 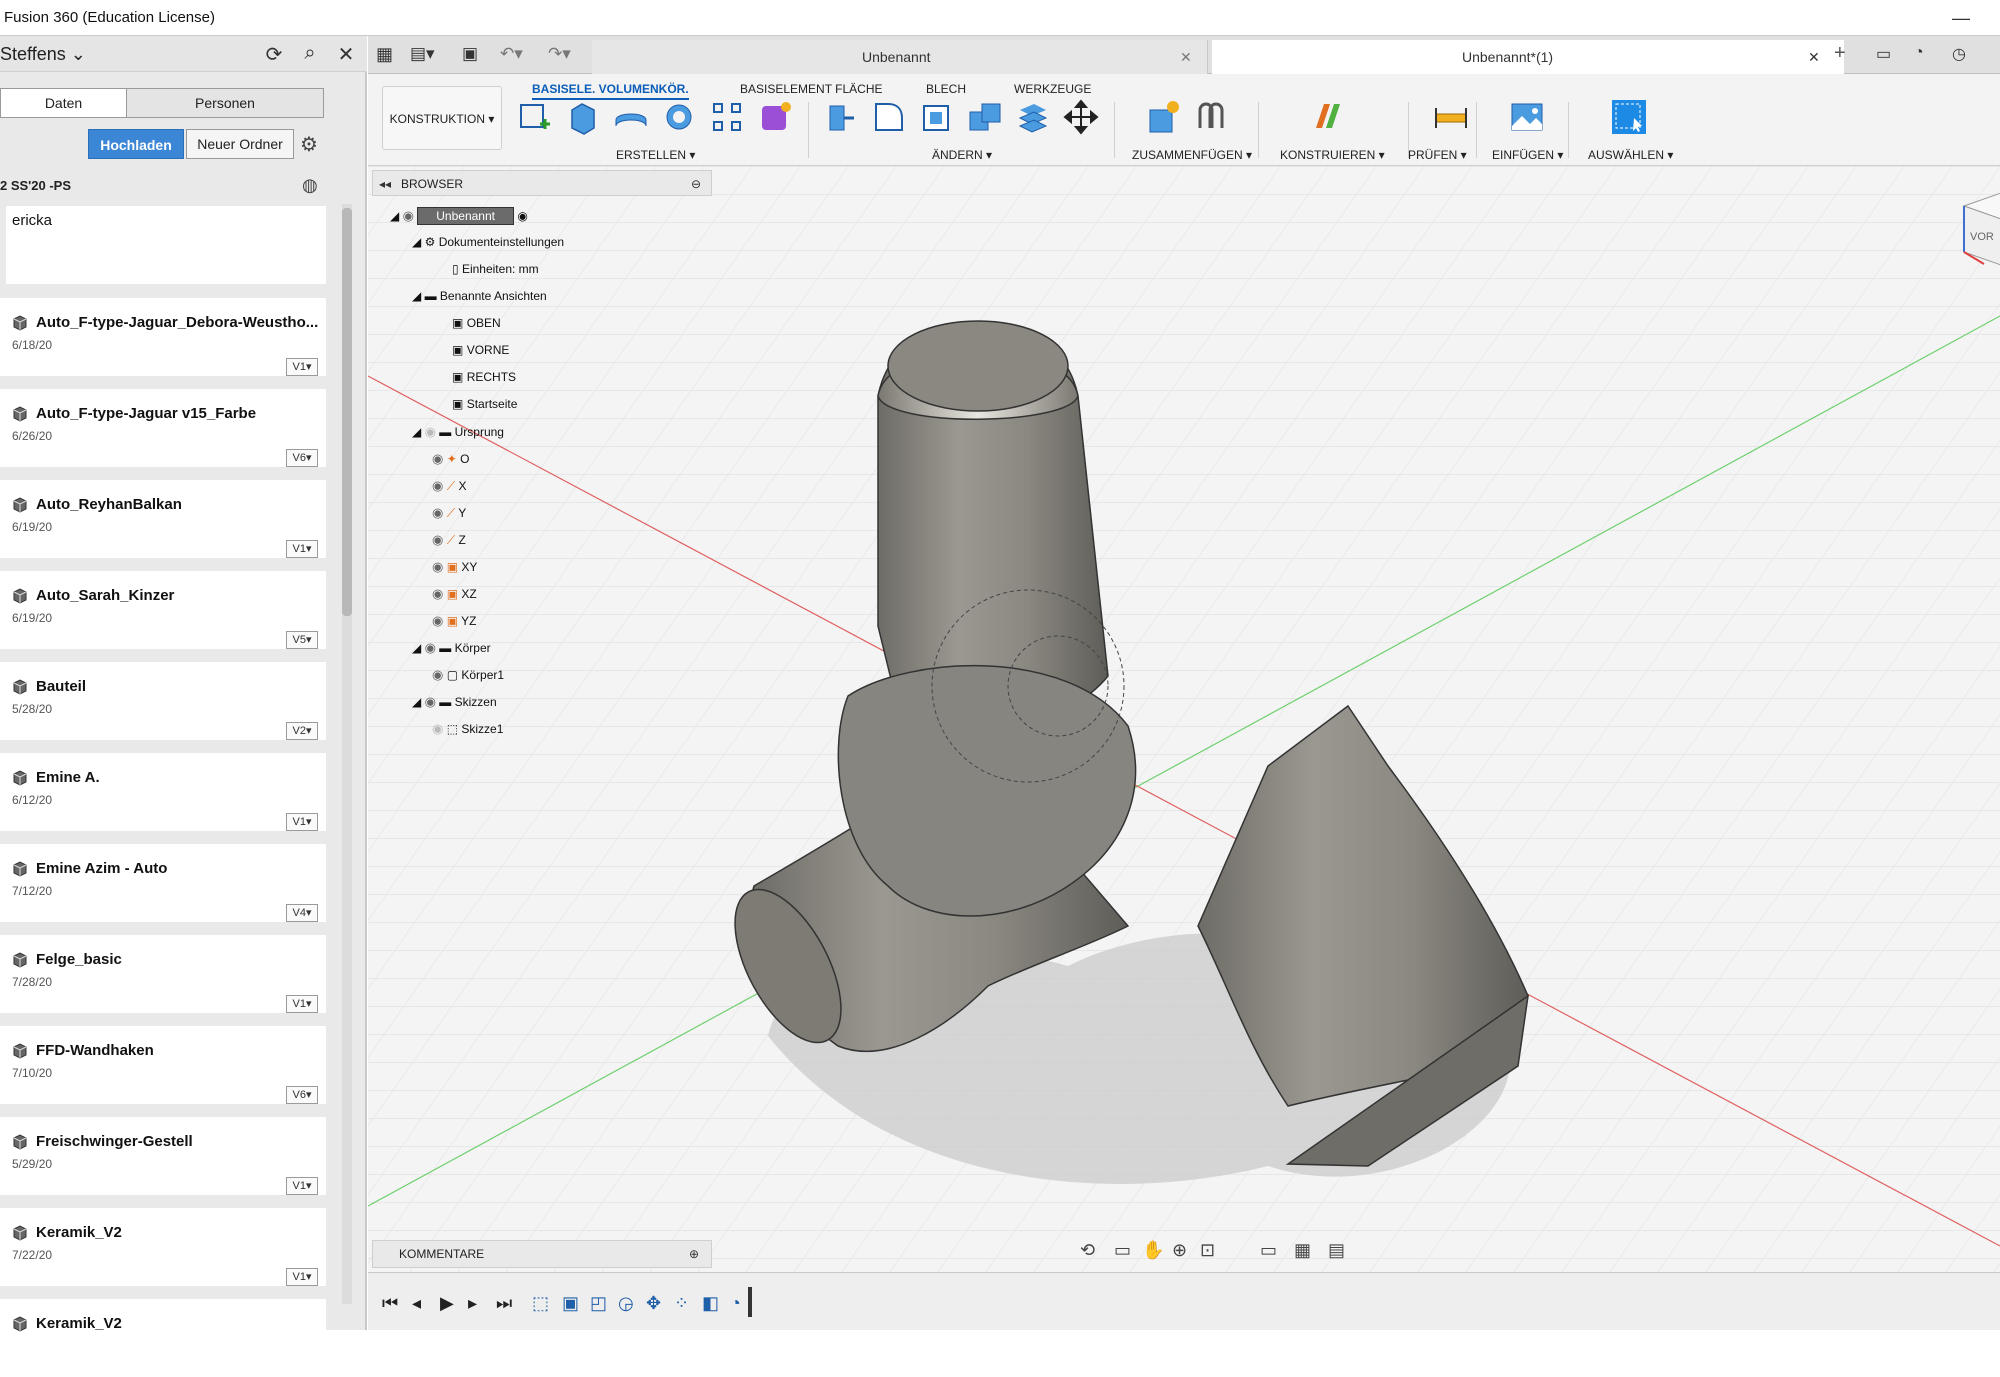 I want to click on step-forward-icon: ▸, so click(x=472, y=1303).